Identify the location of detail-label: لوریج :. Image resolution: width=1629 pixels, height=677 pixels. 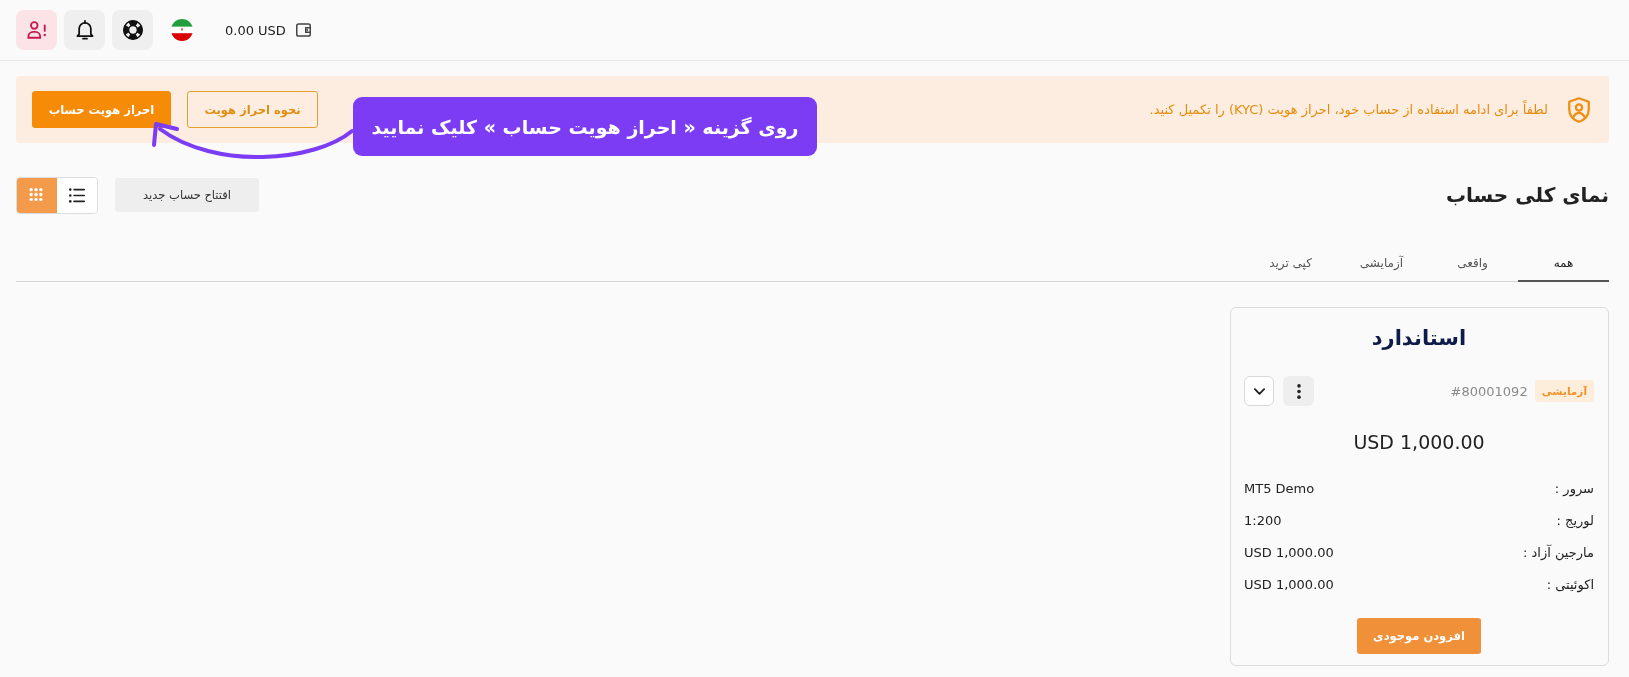
(1575, 520).